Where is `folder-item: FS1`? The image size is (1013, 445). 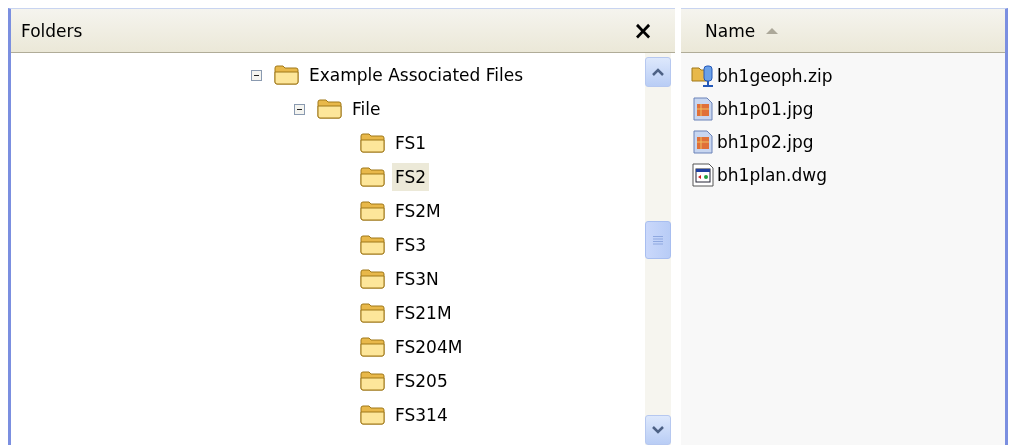 folder-item: FS1 is located at coordinates (411, 143).